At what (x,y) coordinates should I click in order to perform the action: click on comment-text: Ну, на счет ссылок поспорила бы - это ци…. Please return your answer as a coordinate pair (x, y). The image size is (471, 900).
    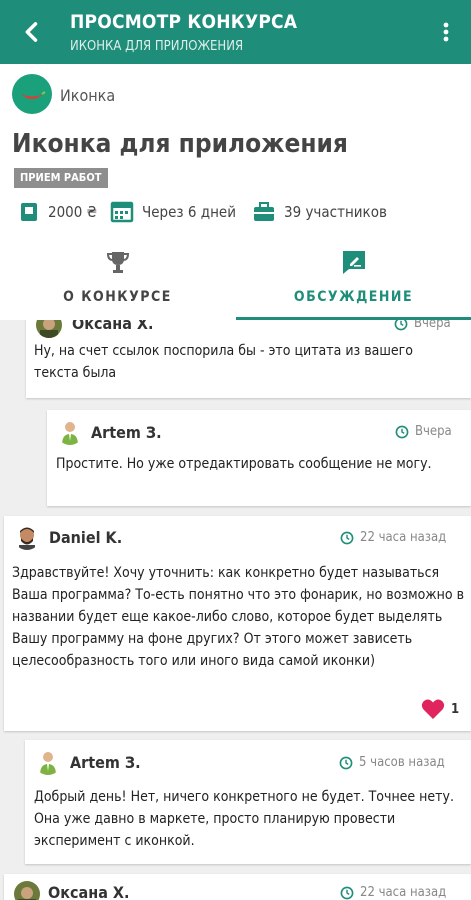
    Looking at the image, I should click on (223, 362).